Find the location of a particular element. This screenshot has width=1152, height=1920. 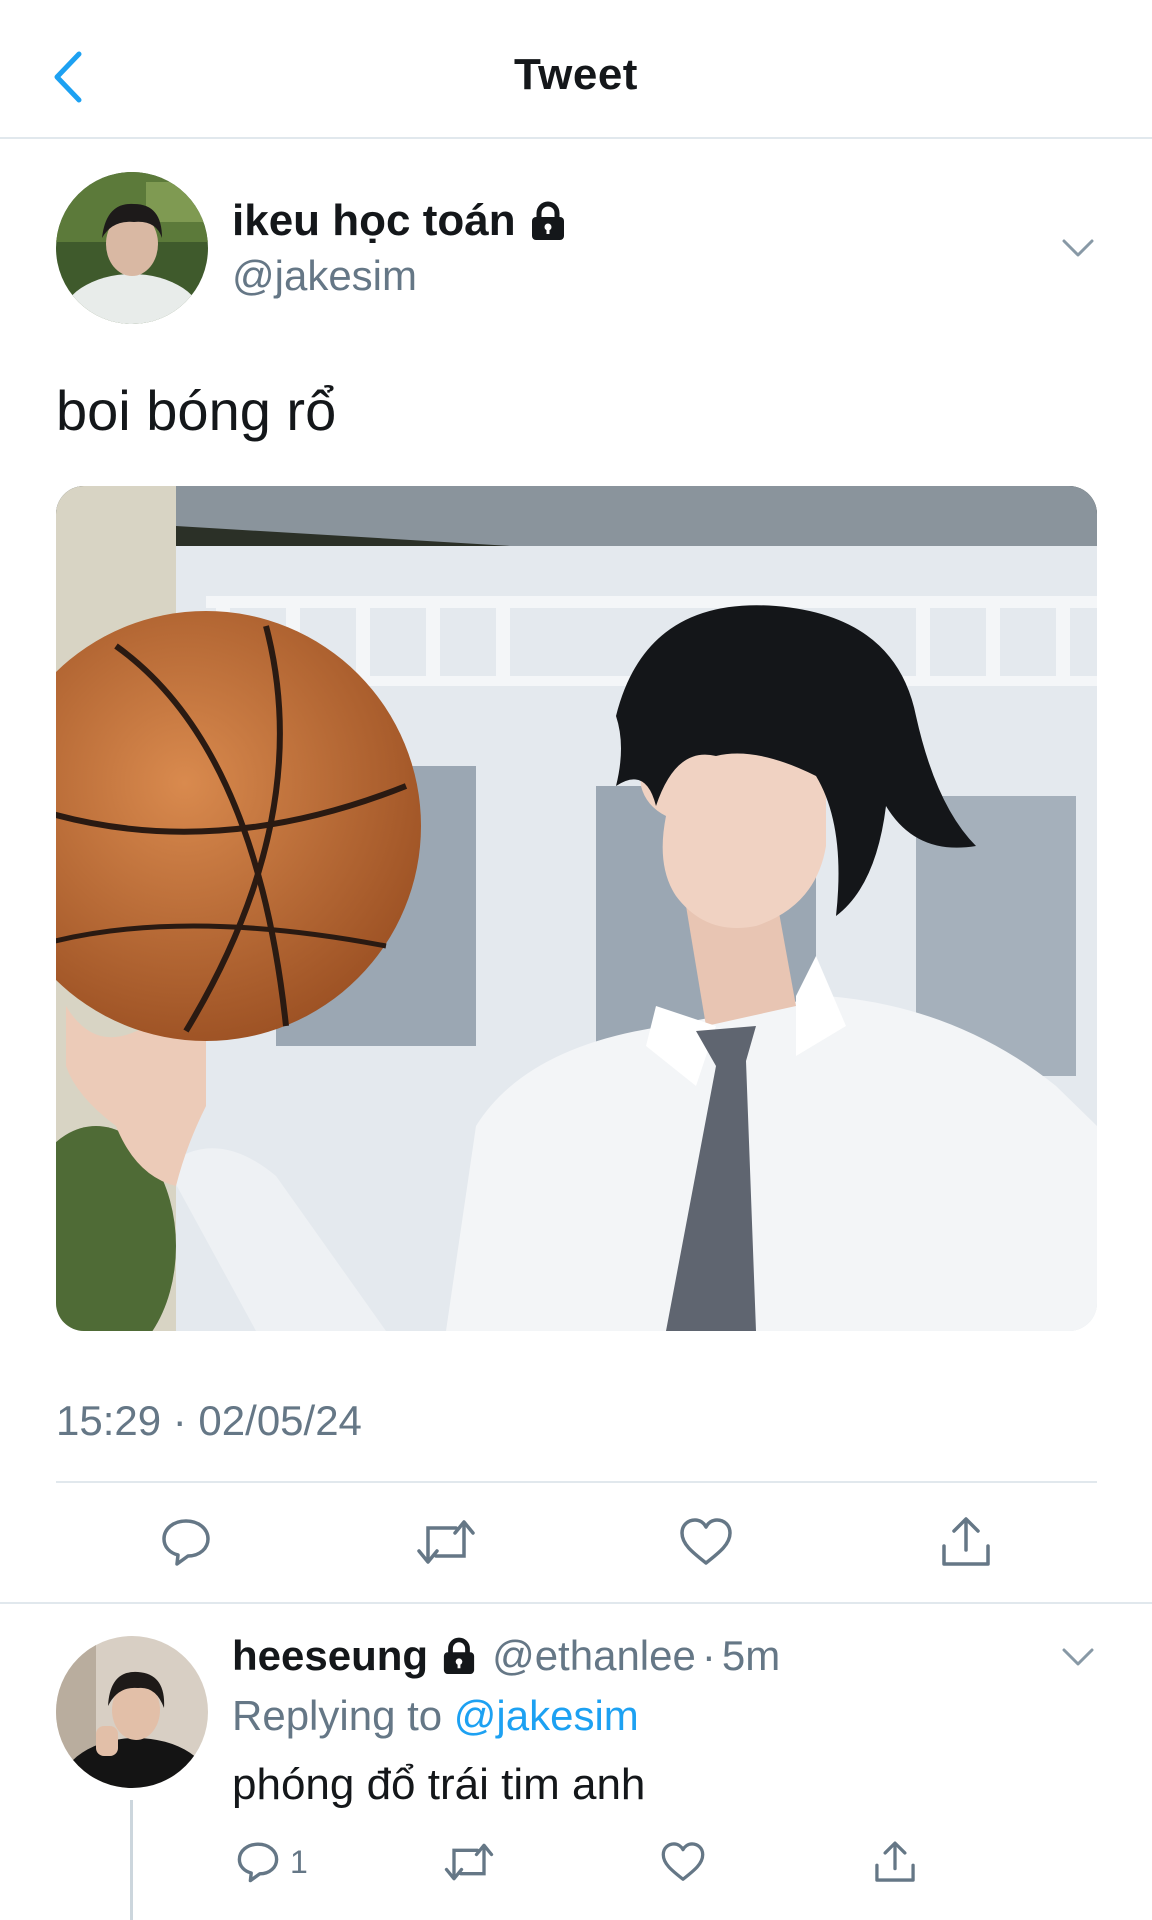

share-button is located at coordinates (966, 1542).